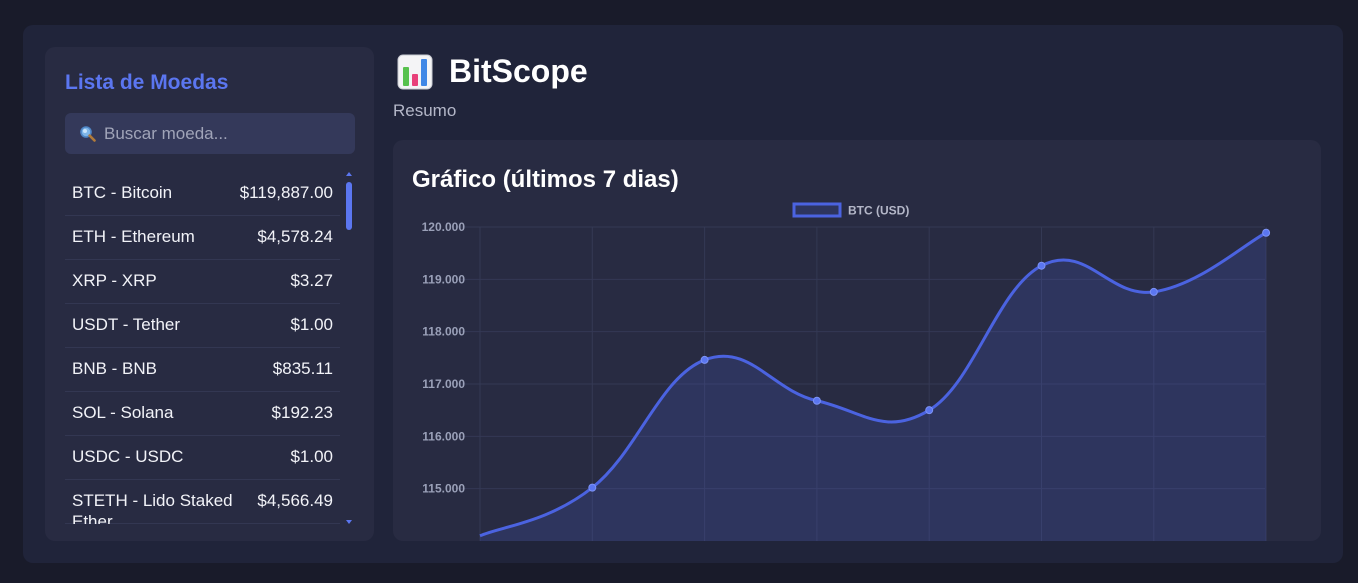  Describe the element at coordinates (311, 280) in the screenshot. I see `coin-price: $3.27` at that location.